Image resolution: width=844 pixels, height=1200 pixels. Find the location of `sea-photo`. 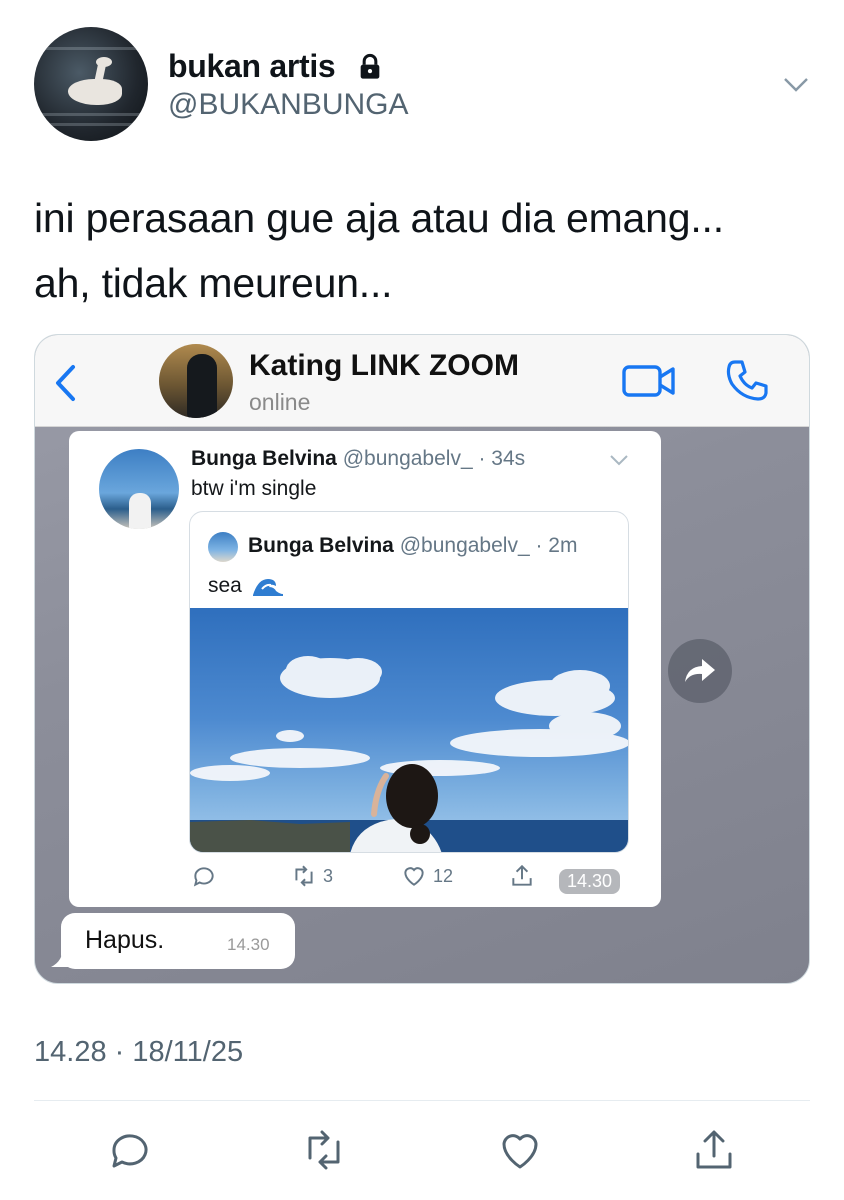

sea-photo is located at coordinates (409, 754).